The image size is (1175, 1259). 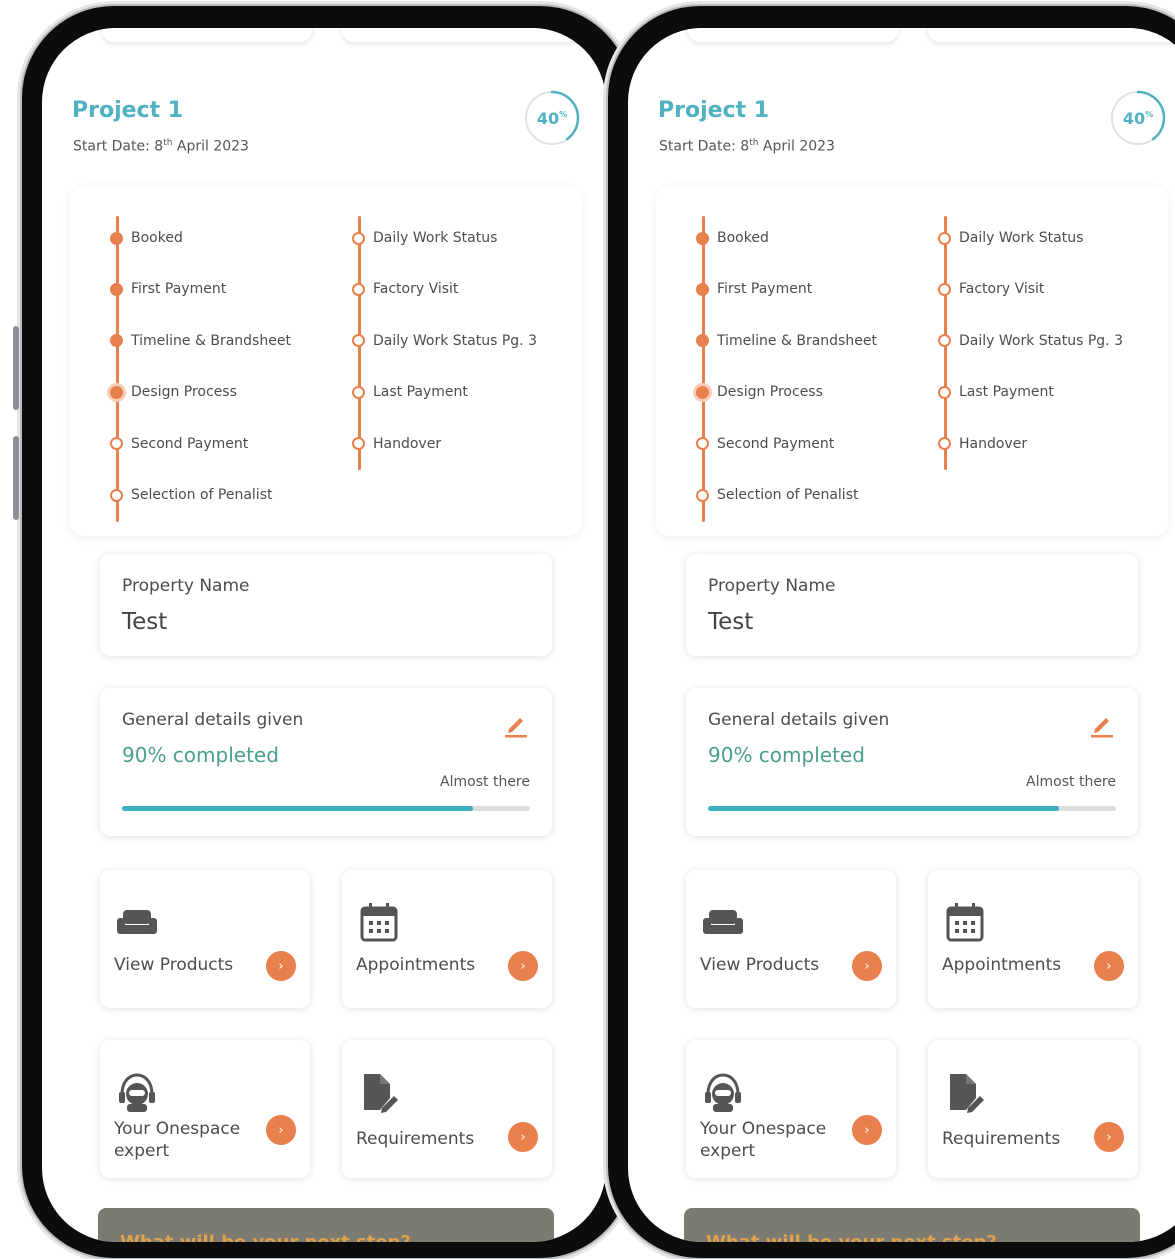 What do you see at coordinates (1021, 238) in the screenshot?
I see `timeline-step-label: Daily Work Status` at bounding box center [1021, 238].